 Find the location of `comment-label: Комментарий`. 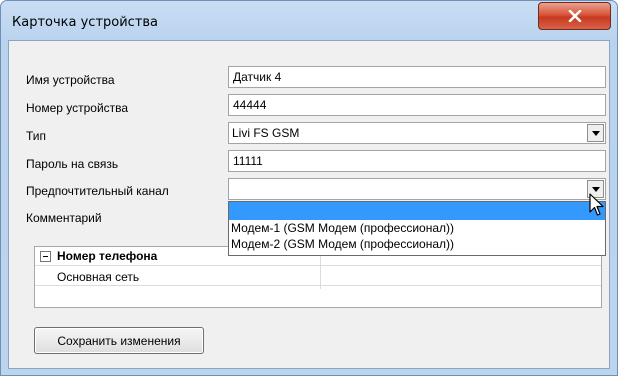

comment-label: Комментарий is located at coordinates (64, 218).